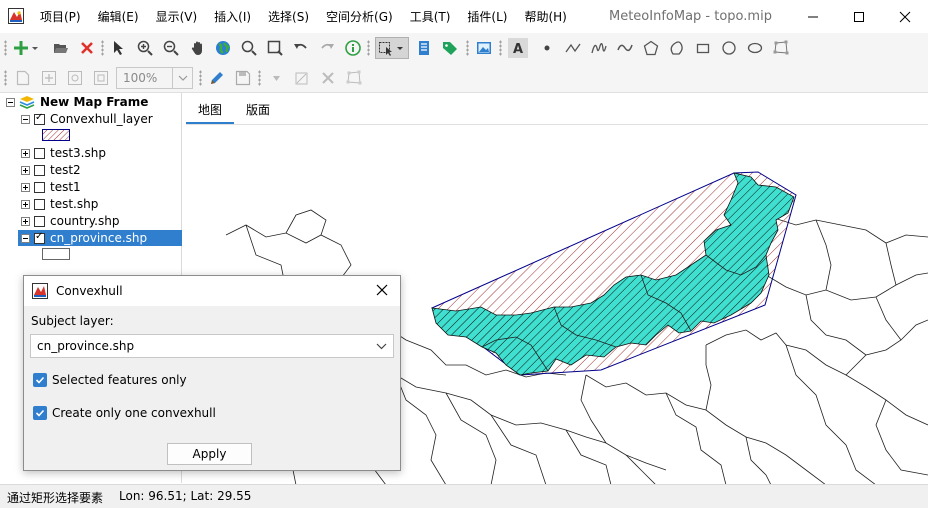 The height and width of the screenshot is (508, 928). Describe the element at coordinates (87, 48) in the screenshot. I see `remove-layer-button` at that location.